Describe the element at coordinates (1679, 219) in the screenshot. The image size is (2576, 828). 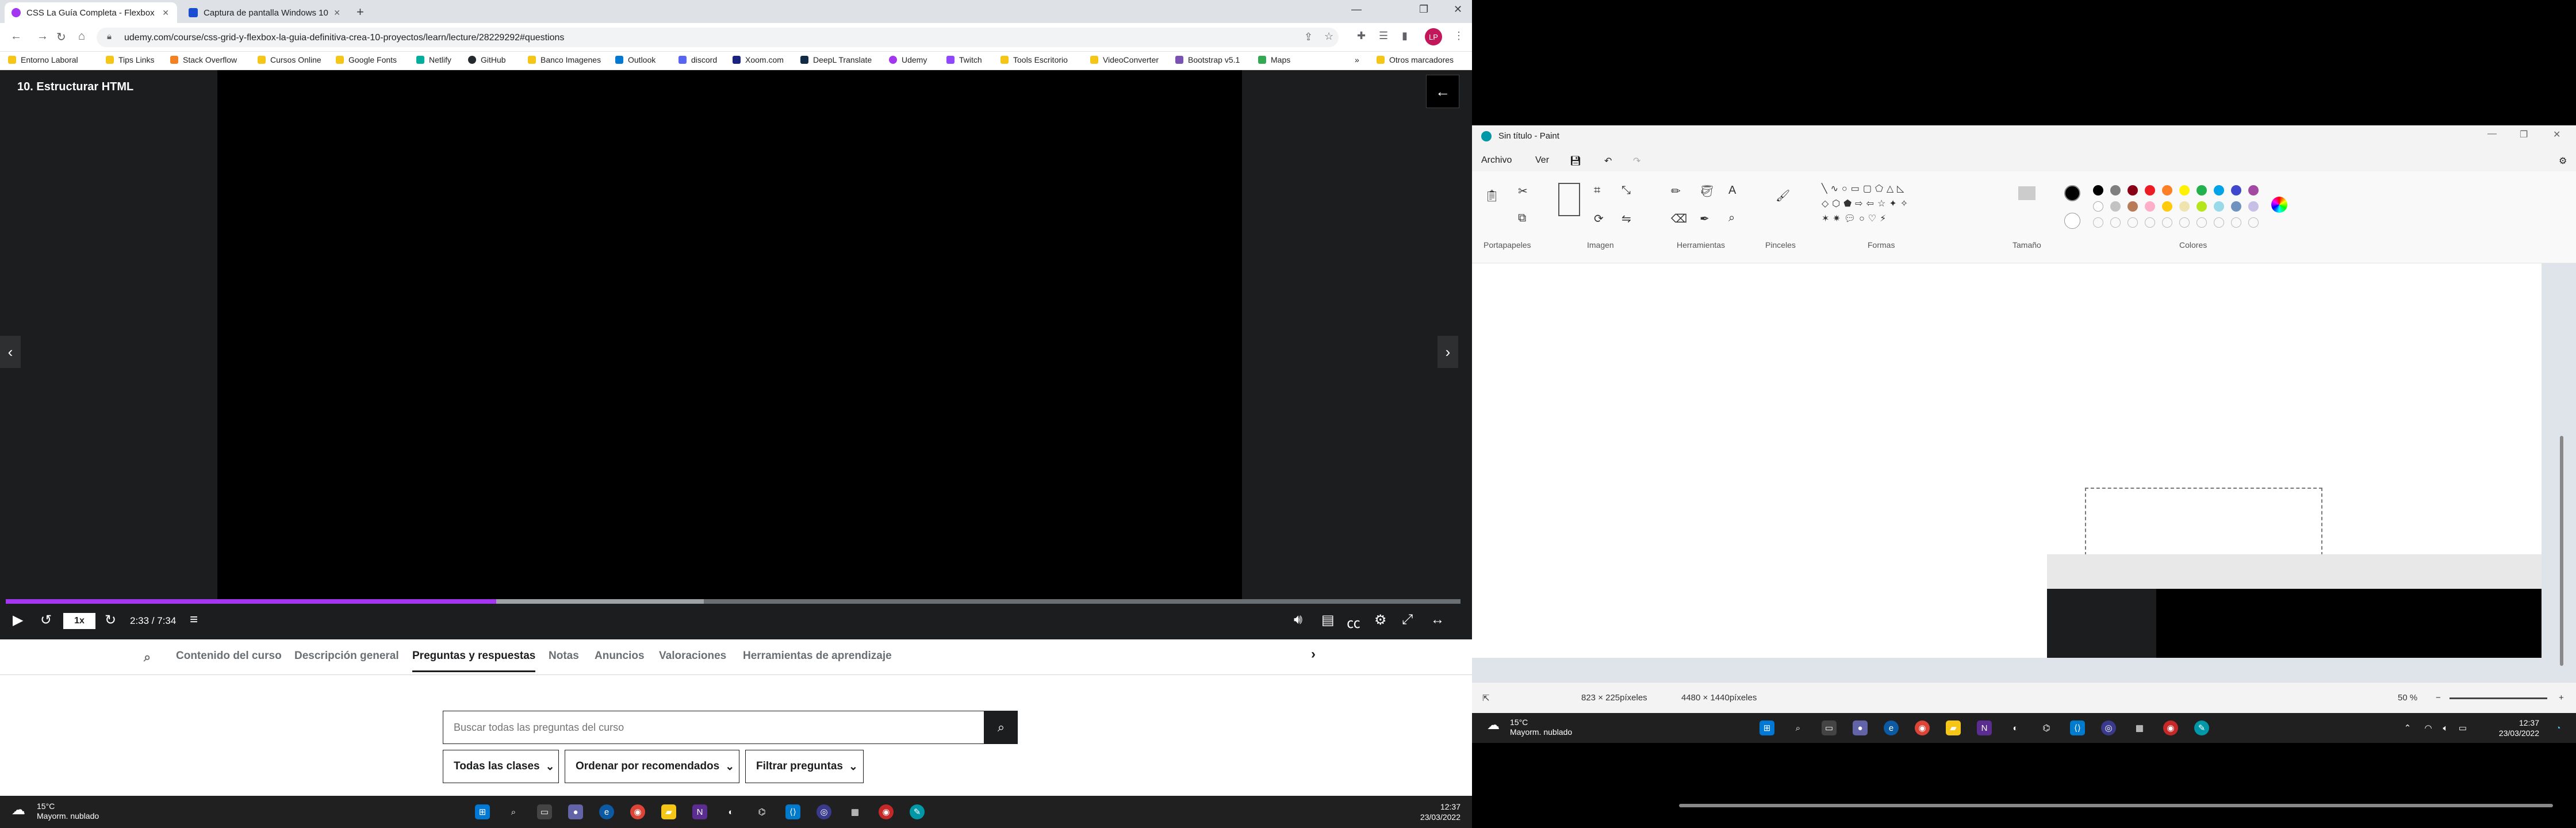
I see `eraser-icon: ⌫` at that location.